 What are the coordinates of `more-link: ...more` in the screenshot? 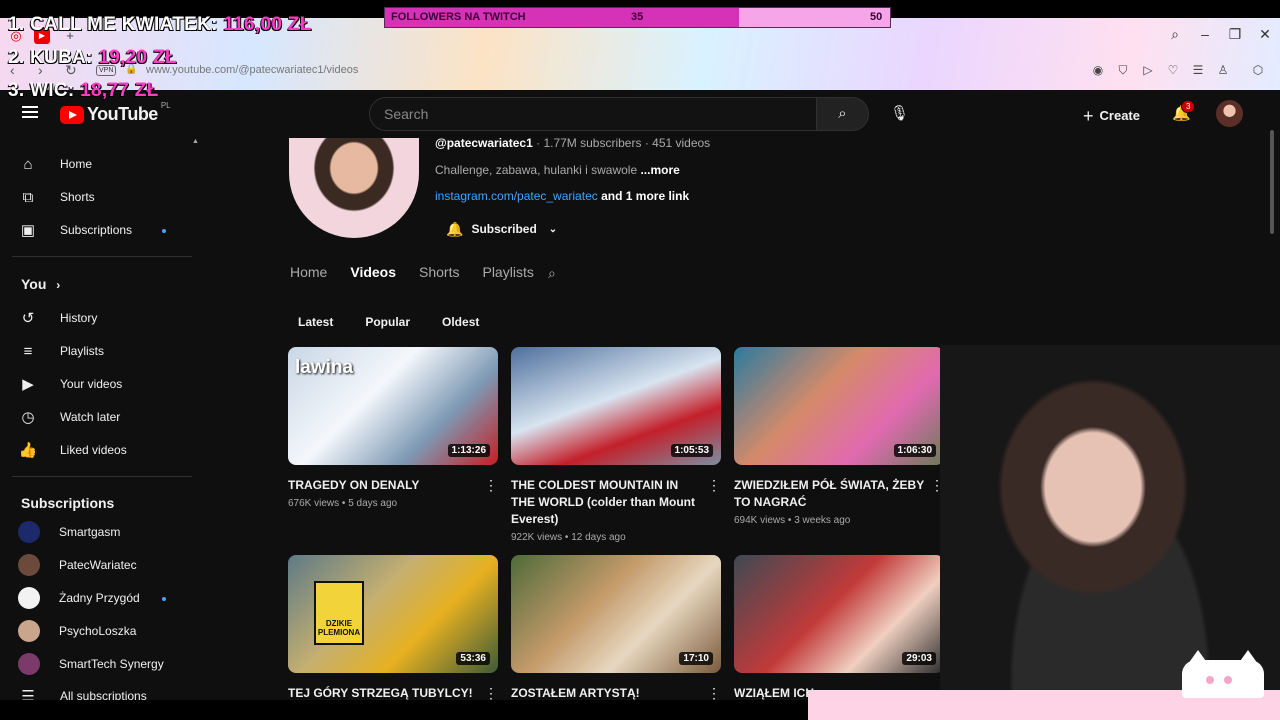 It's located at (659, 170).